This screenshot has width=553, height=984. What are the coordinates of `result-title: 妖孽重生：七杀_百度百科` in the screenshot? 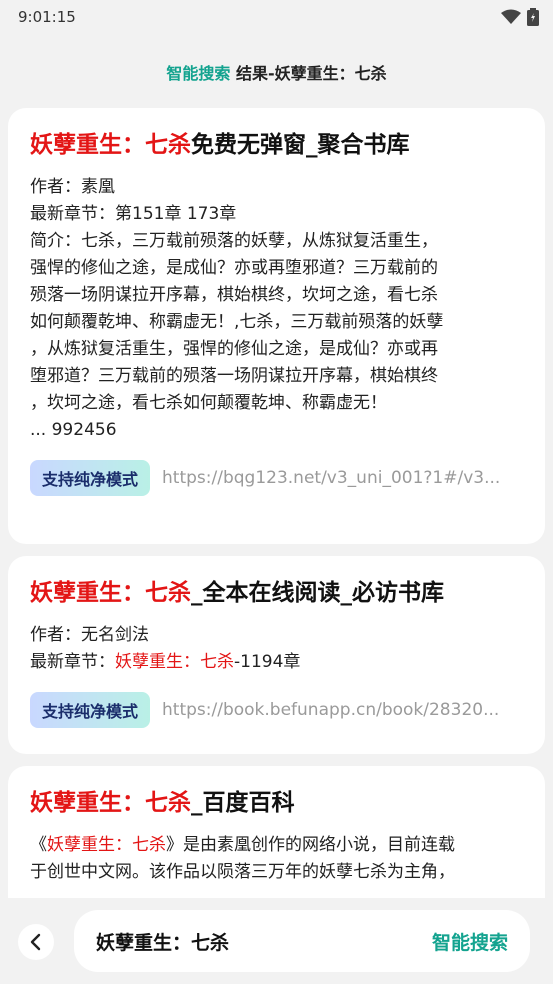 It's located at (276, 803).